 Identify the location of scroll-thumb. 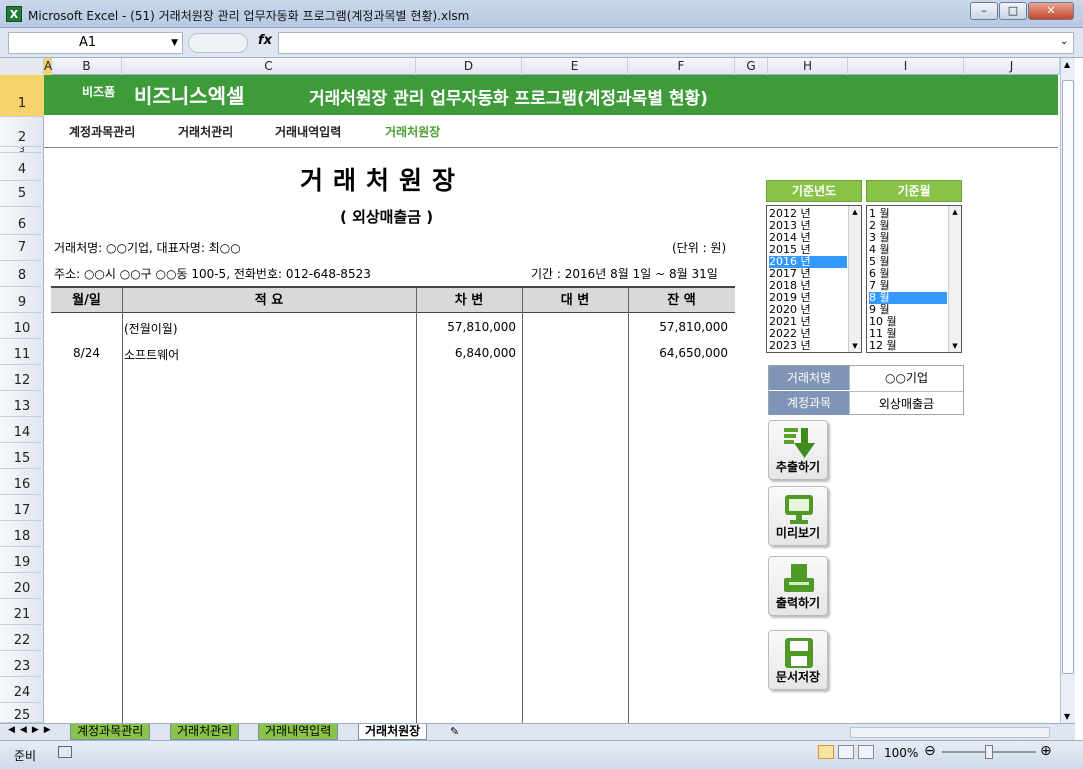
(1068, 377).